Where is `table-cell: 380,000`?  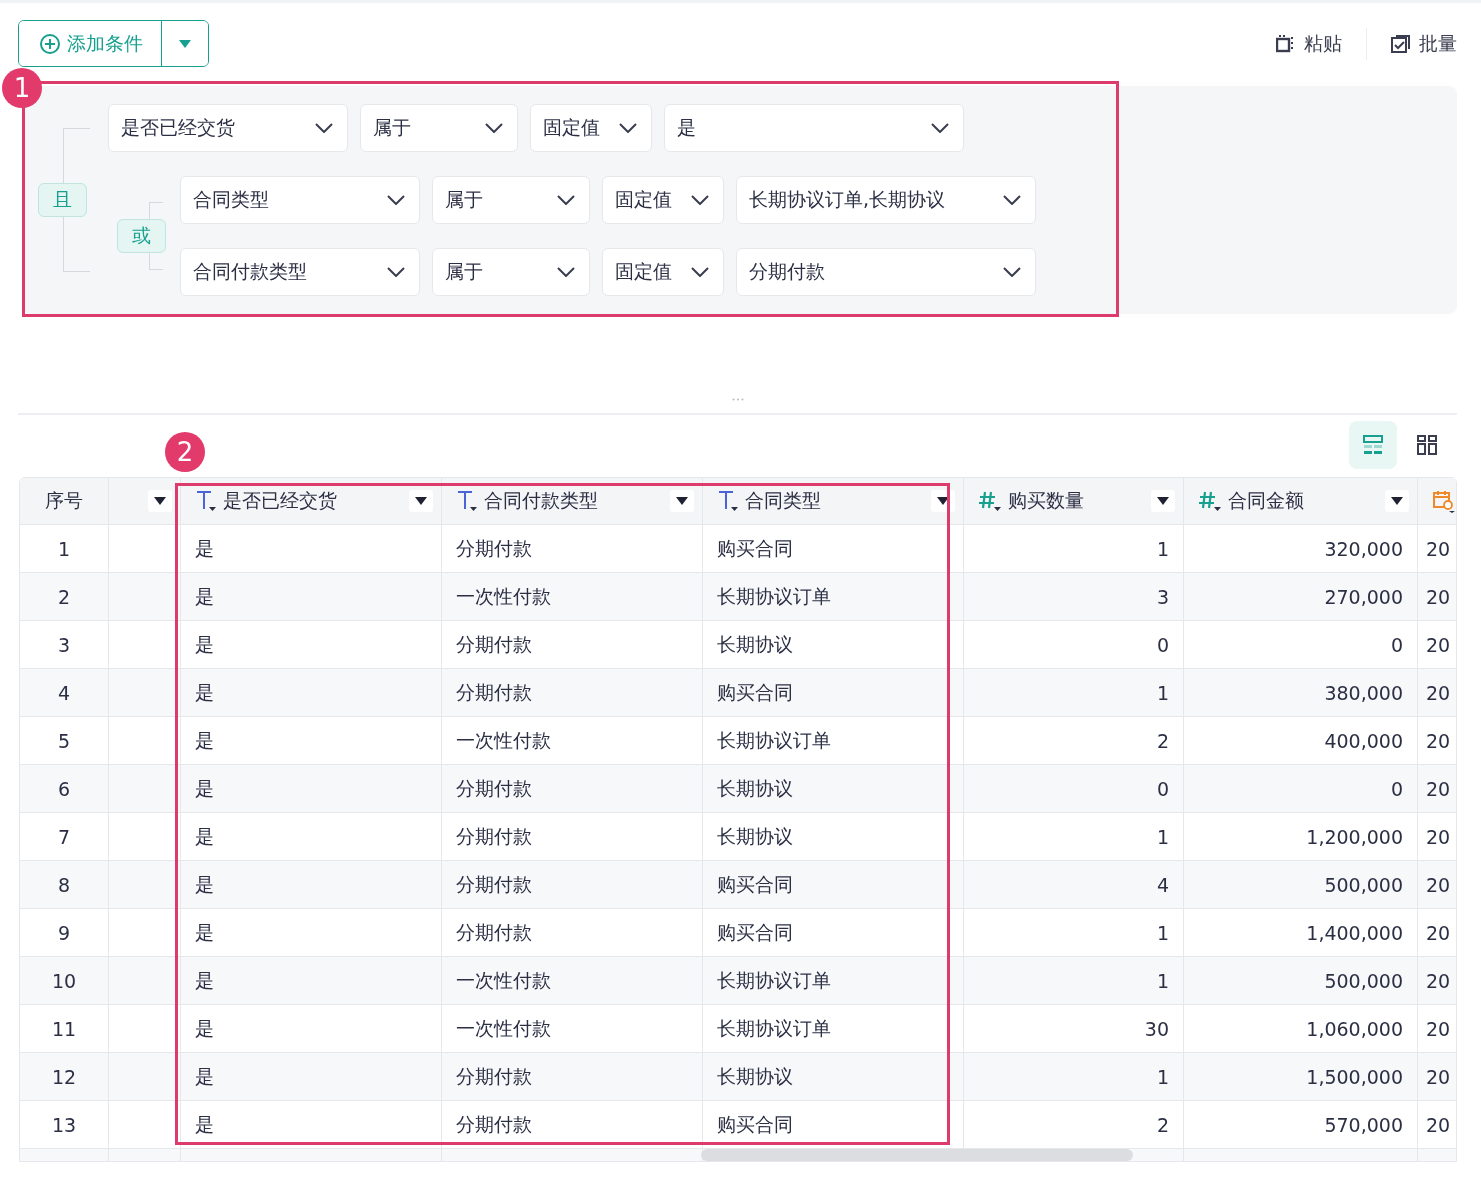
table-cell: 380,000 is located at coordinates (1363, 692).